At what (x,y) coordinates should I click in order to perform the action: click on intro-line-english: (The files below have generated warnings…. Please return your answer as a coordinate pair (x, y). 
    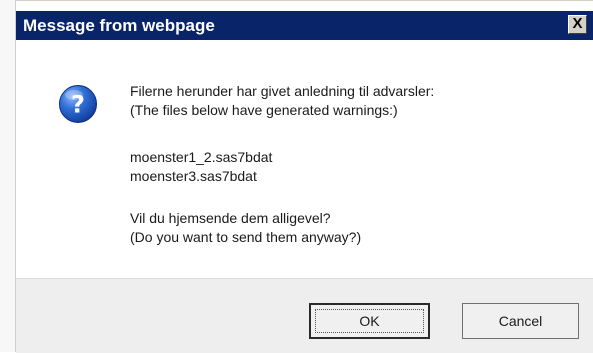
    Looking at the image, I should click on (264, 110).